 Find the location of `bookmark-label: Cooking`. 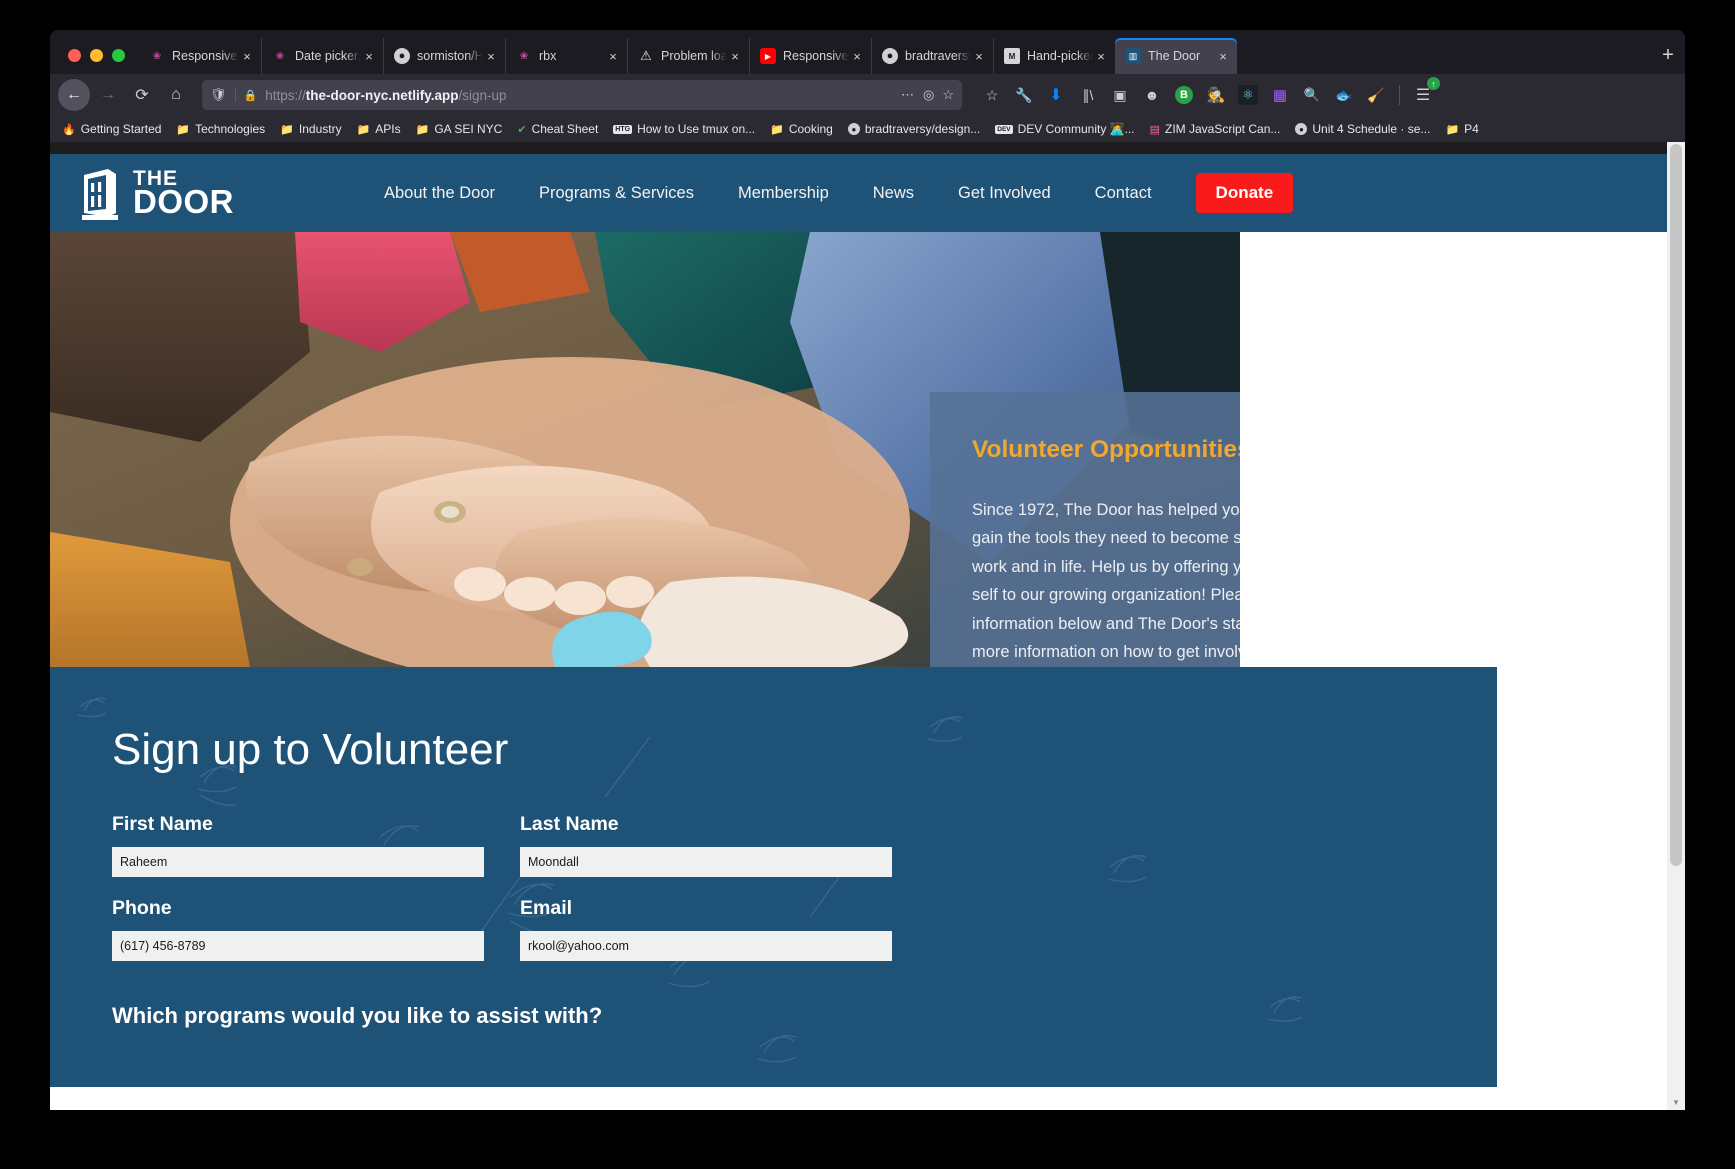

bookmark-label: Cooking is located at coordinates (810, 129).